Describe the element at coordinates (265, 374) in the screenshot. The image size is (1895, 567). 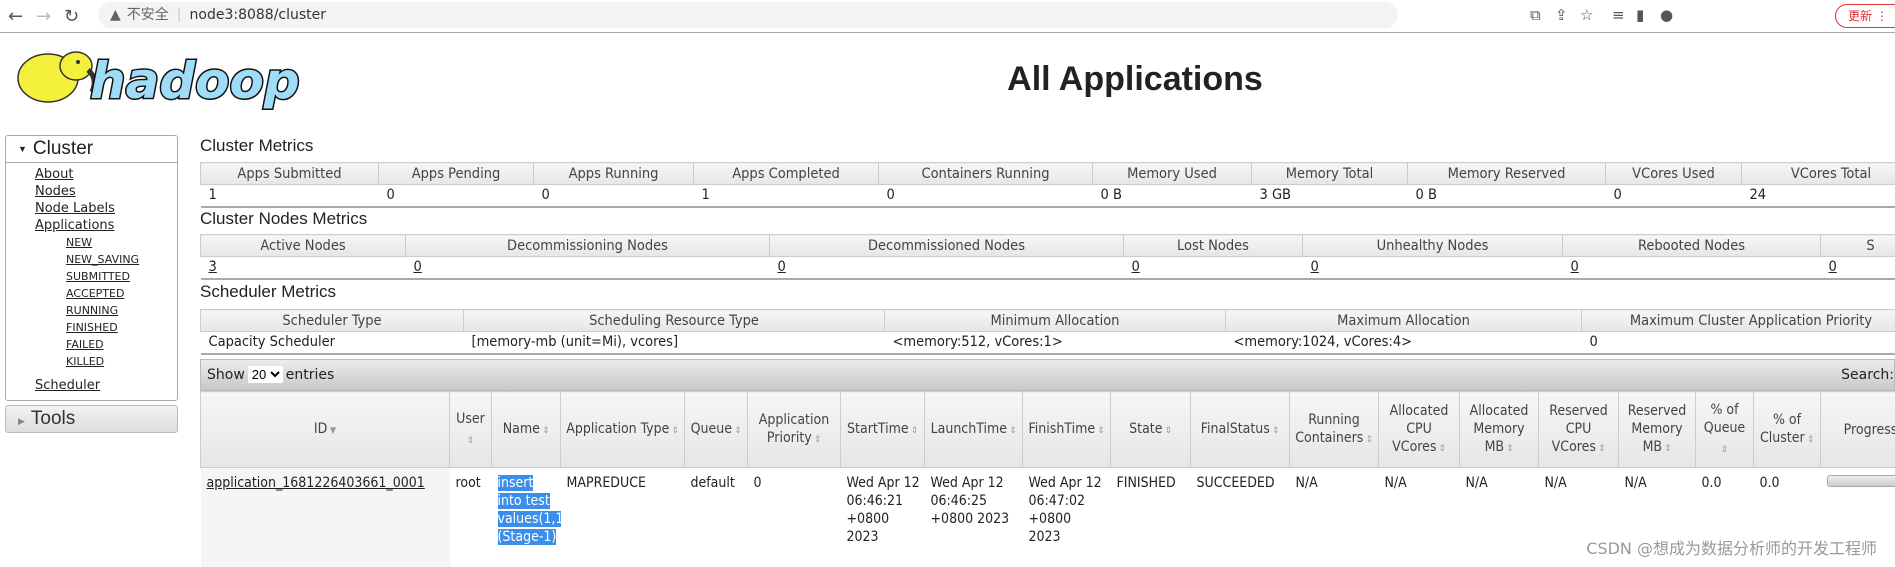
I see `page-size-select: 20` at that location.